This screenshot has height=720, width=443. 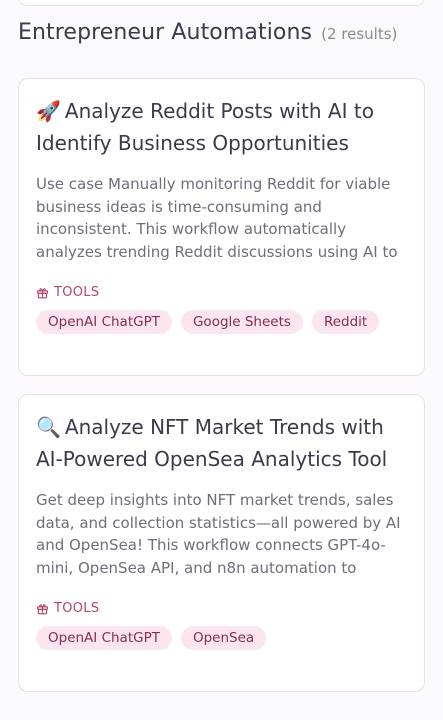 What do you see at coordinates (241, 322) in the screenshot?
I see `tool-tag: Google Sheets` at bounding box center [241, 322].